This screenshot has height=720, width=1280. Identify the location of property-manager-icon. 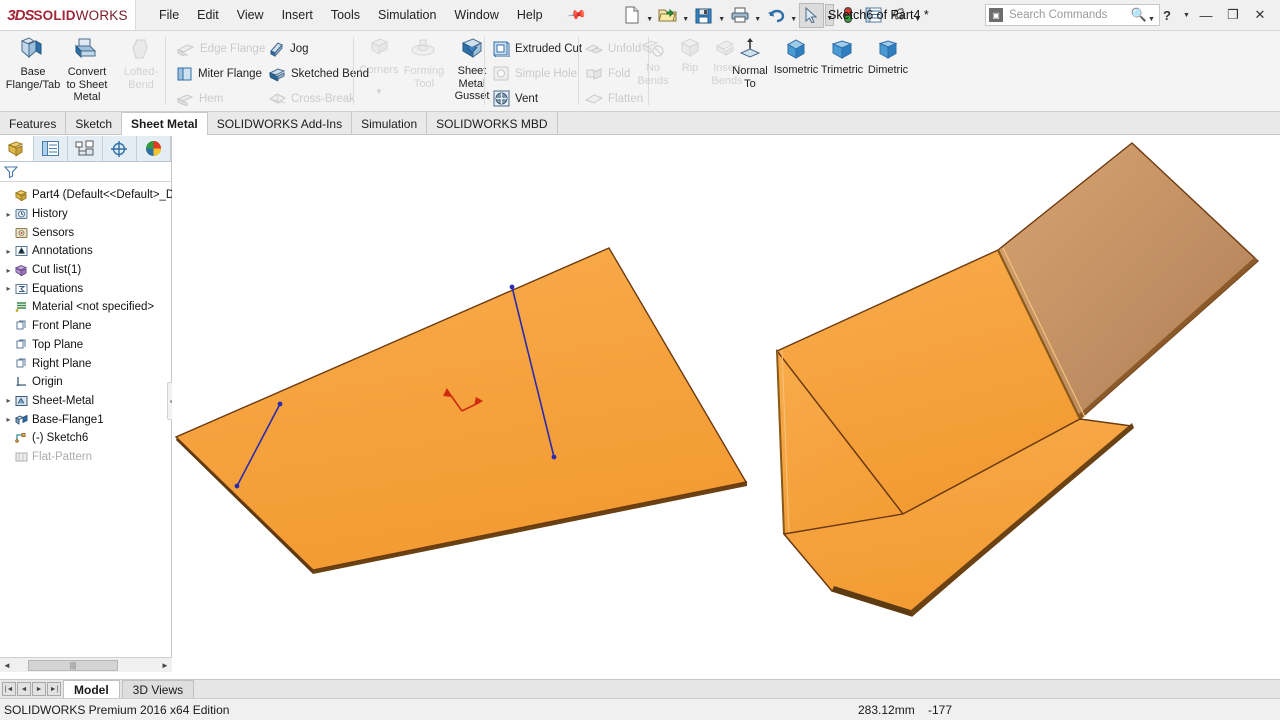
(51, 148).